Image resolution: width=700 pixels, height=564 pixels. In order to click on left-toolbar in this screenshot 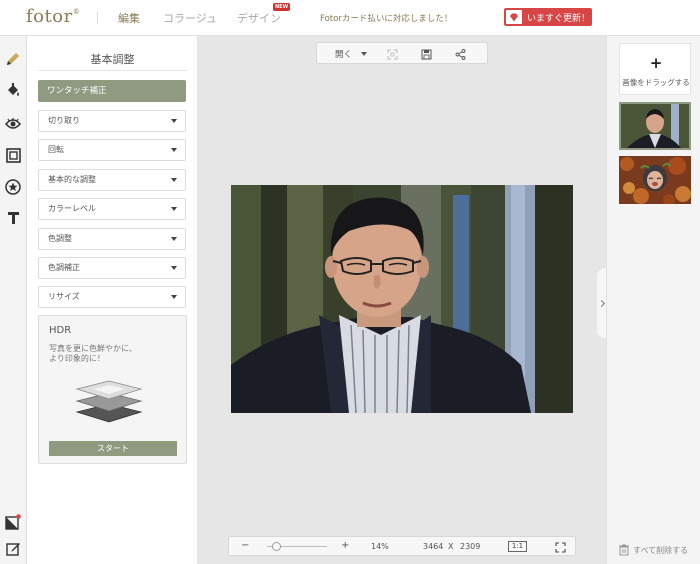, I will do `click(13, 300)`.